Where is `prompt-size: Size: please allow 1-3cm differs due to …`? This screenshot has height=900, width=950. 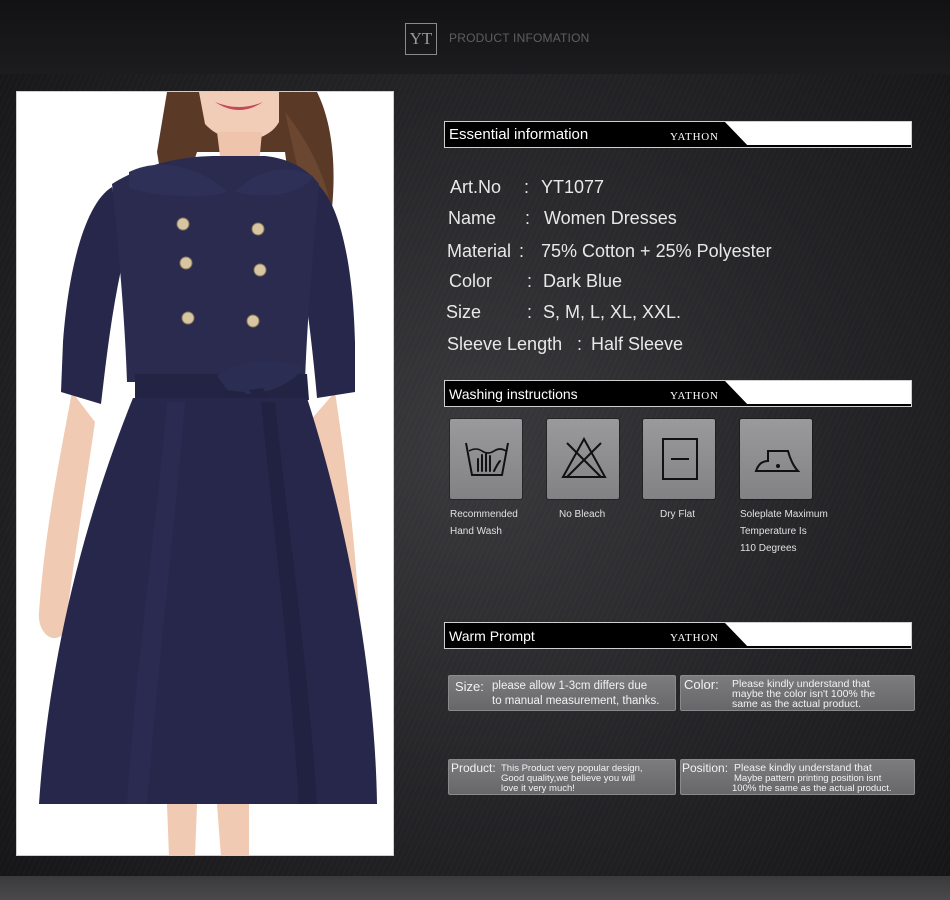
prompt-size: Size: please allow 1-3cm differs due to … is located at coordinates (562, 693).